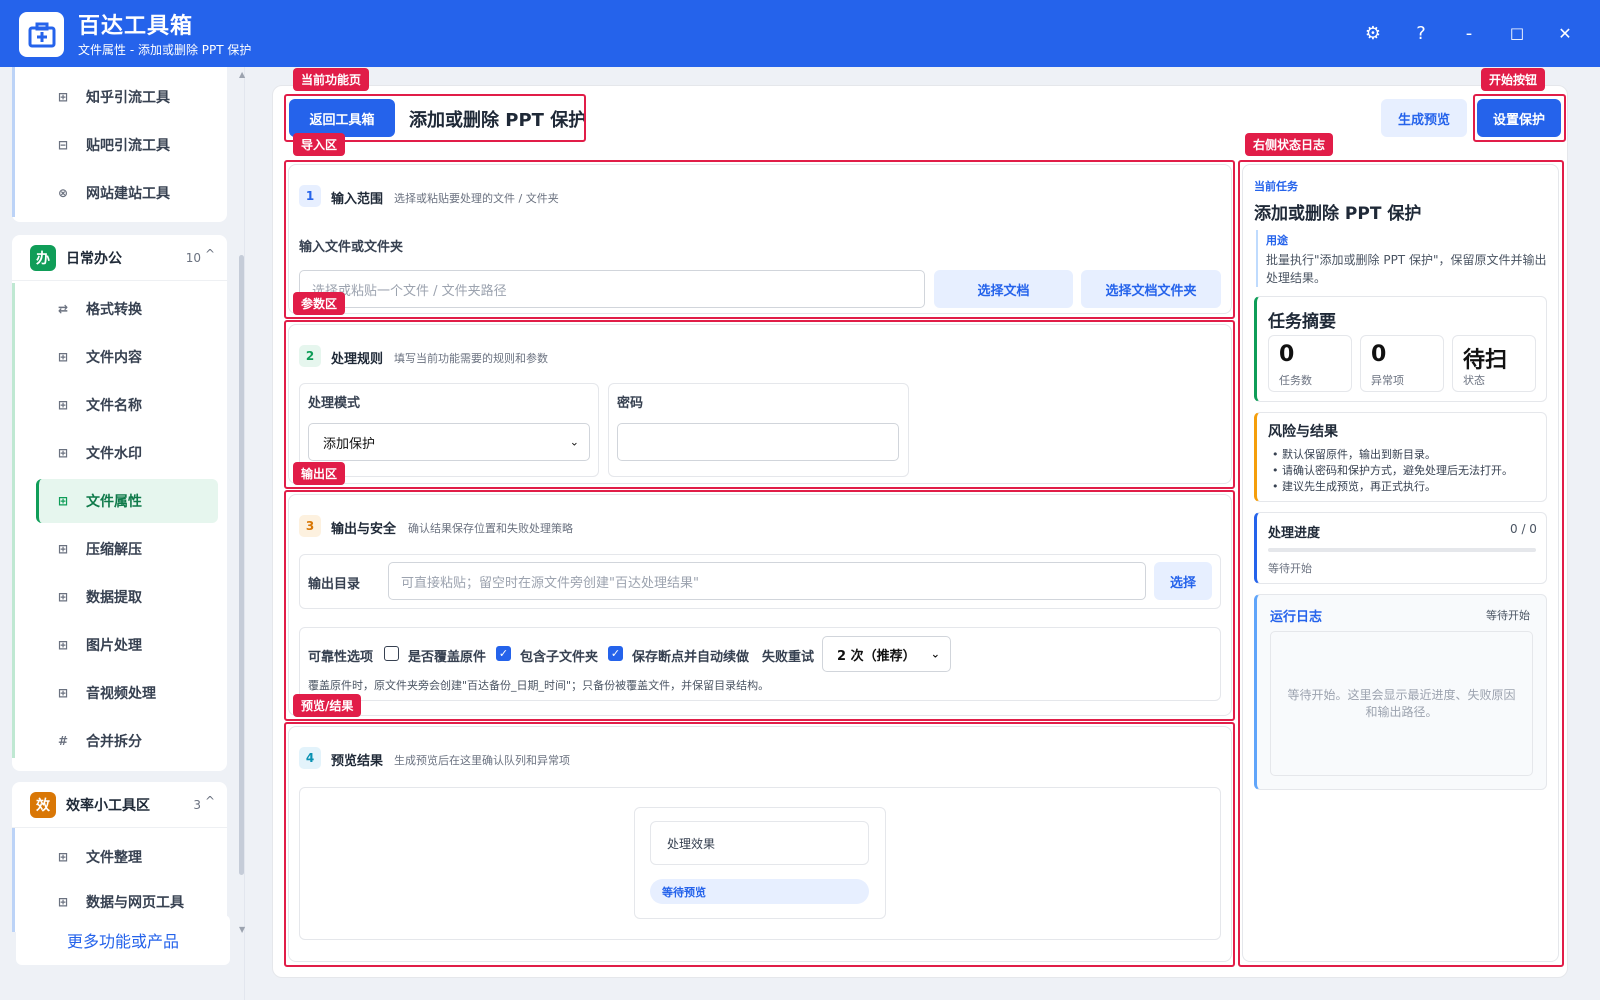 The height and width of the screenshot is (1000, 1600). What do you see at coordinates (334, 403) in the screenshot?
I see `mode-label: 处理模式` at bounding box center [334, 403].